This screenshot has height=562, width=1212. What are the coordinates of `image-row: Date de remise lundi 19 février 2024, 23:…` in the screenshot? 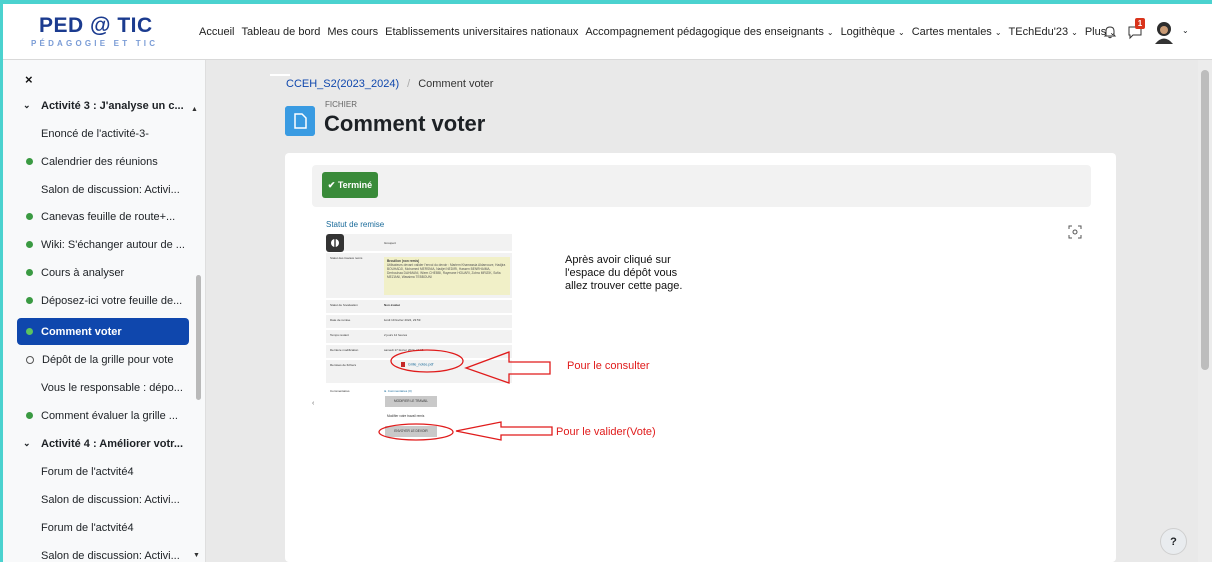 It's located at (419, 322).